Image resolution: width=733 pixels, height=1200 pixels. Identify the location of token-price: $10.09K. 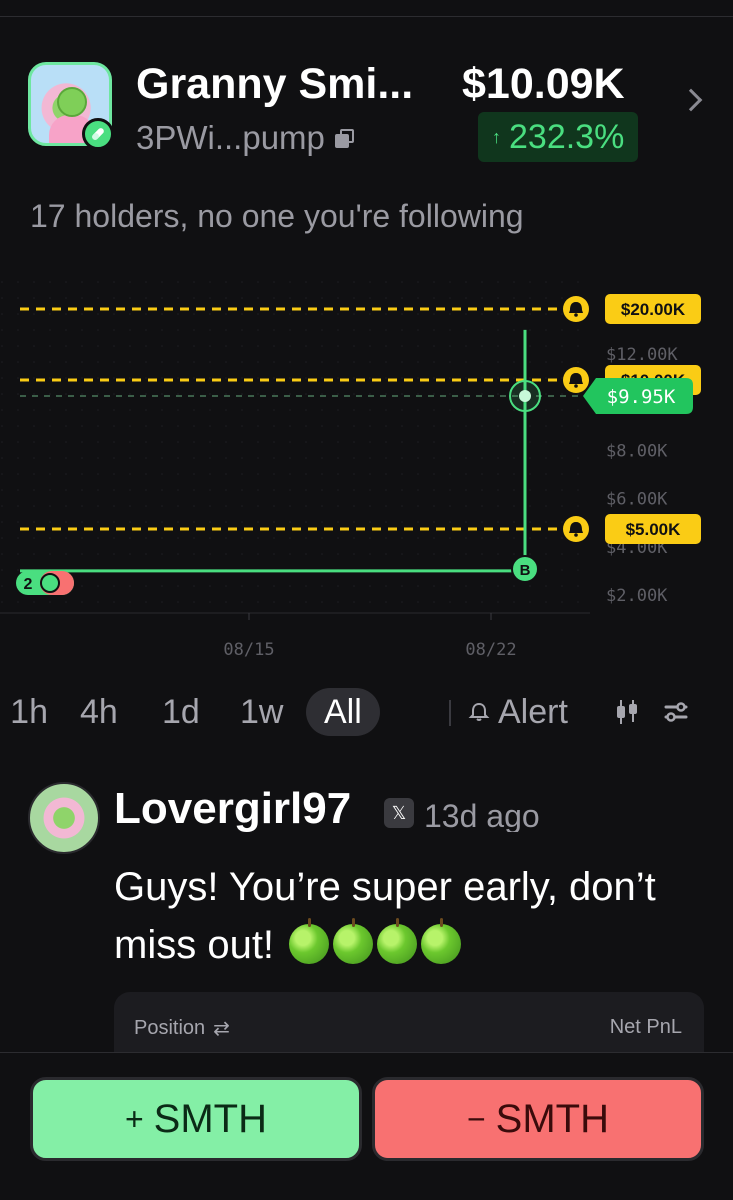
(543, 84).